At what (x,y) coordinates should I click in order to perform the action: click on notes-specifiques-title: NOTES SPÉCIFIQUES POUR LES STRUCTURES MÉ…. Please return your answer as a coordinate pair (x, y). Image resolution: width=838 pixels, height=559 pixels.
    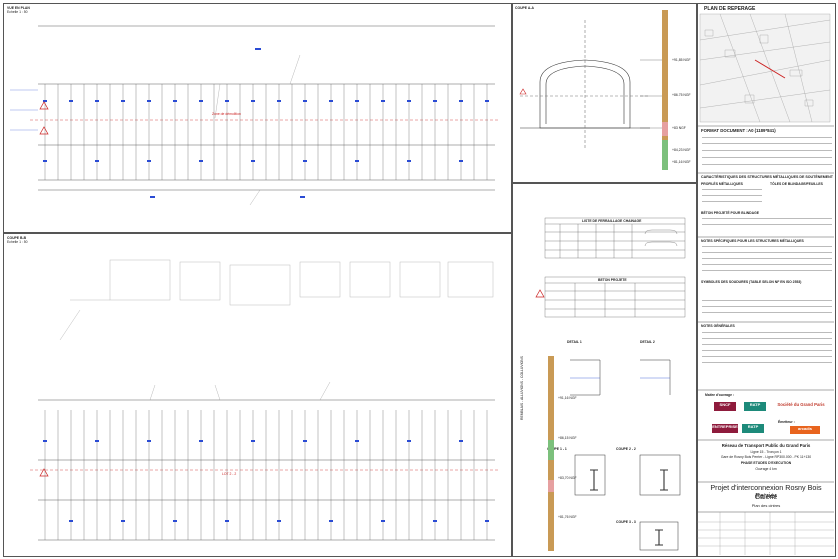
    Looking at the image, I should click on (752, 241).